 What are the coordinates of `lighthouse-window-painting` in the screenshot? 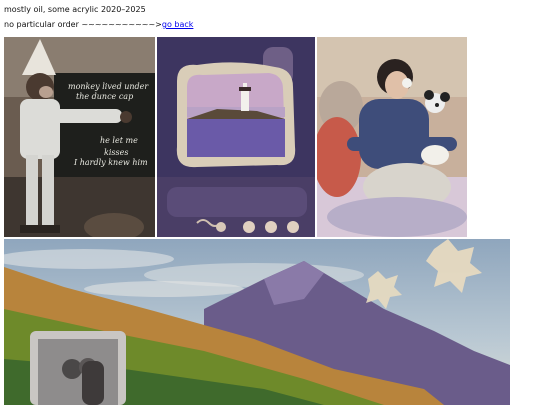 It's located at (236, 137).